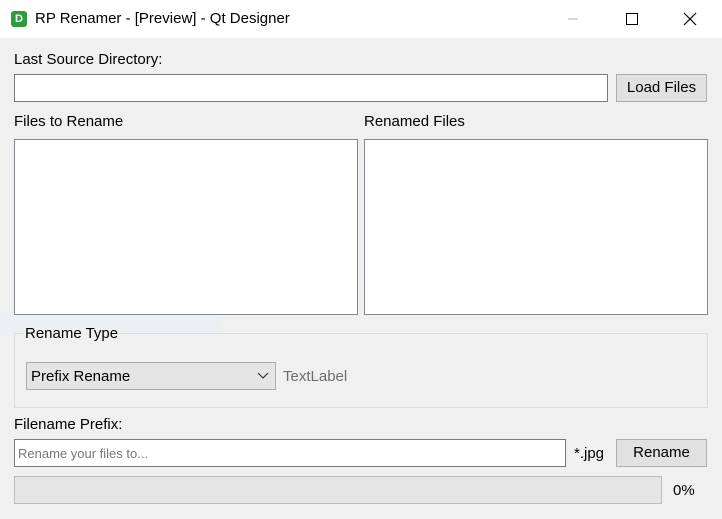 This screenshot has height=519, width=722. Describe the element at coordinates (263, 375) in the screenshot. I see `chevron-down-icon` at that location.